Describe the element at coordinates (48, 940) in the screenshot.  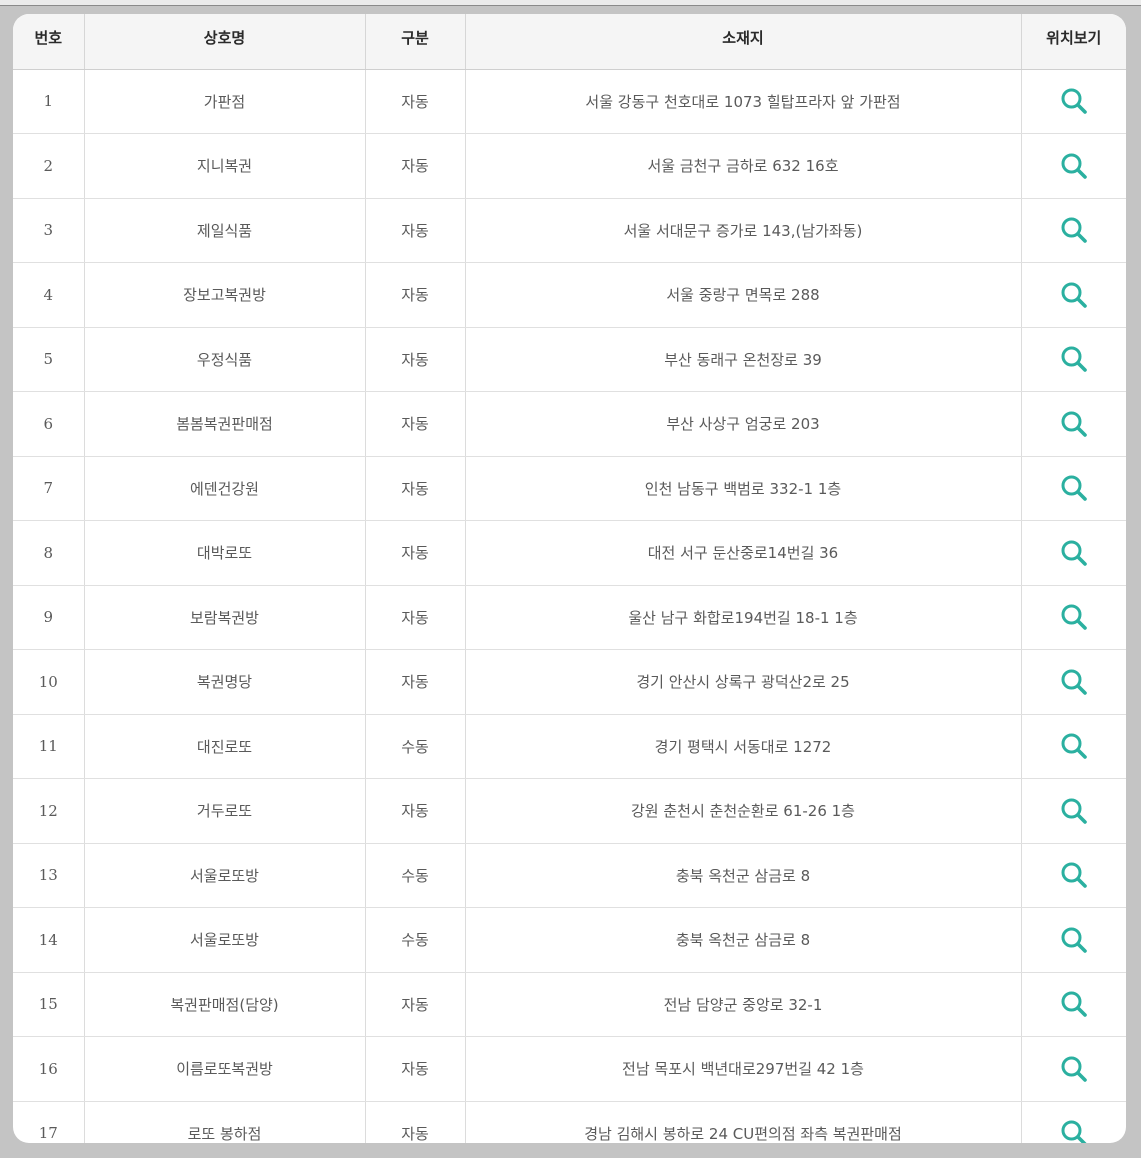
I see `cell-number: 14` at that location.